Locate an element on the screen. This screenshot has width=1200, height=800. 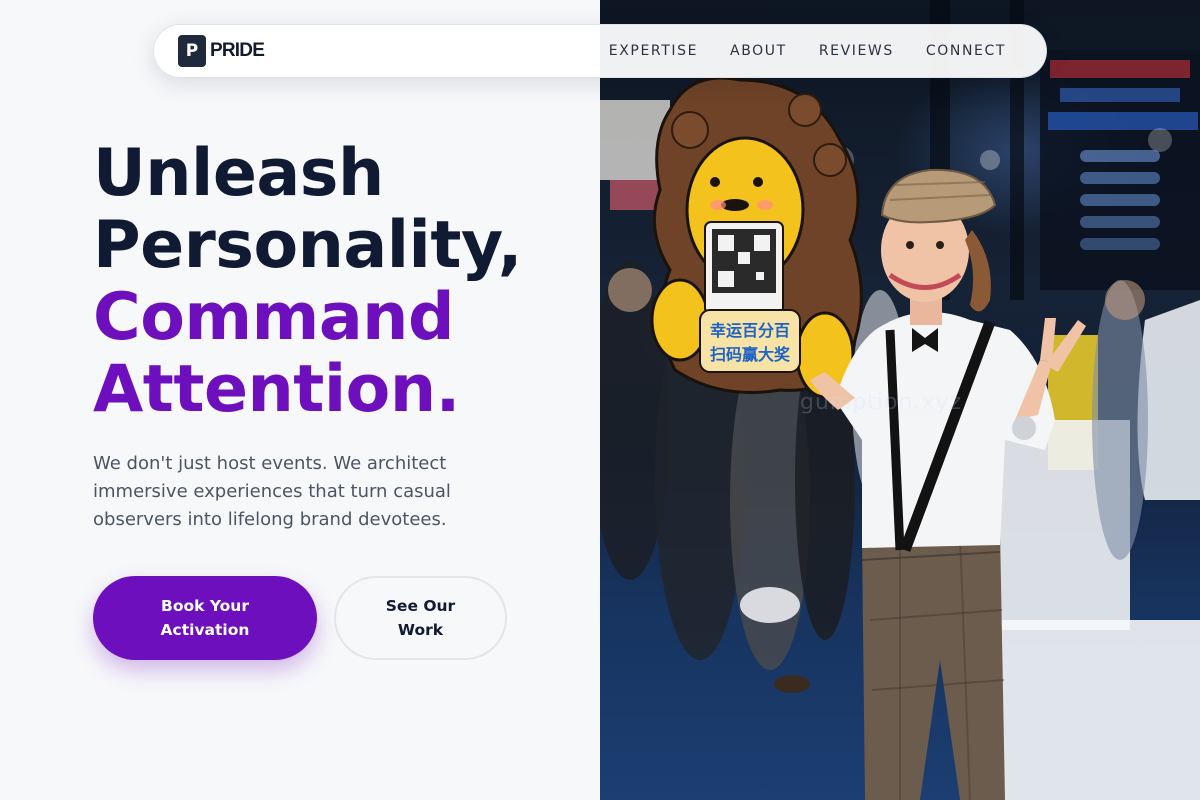
hero-headline: Unleash Personality, Command Attention. is located at coordinates (328, 282).